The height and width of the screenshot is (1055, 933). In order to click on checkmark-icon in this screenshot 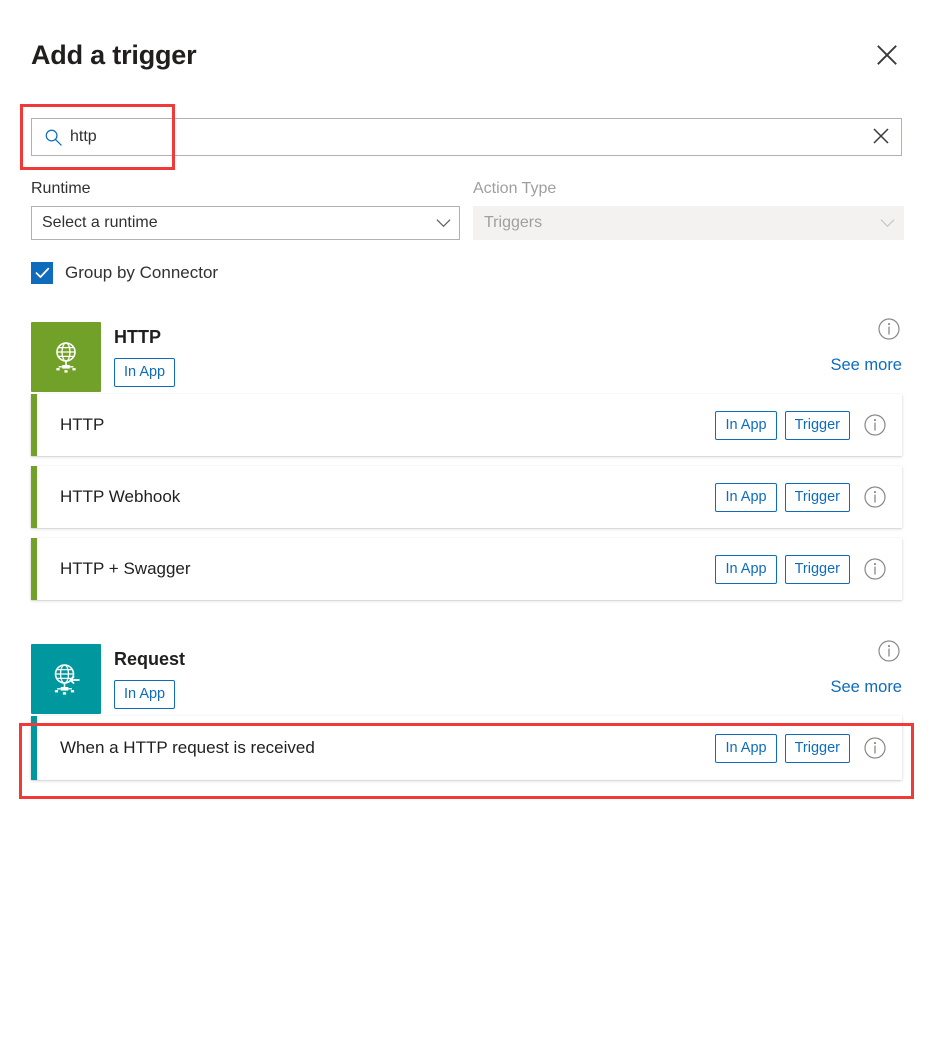, I will do `click(42, 272)`.